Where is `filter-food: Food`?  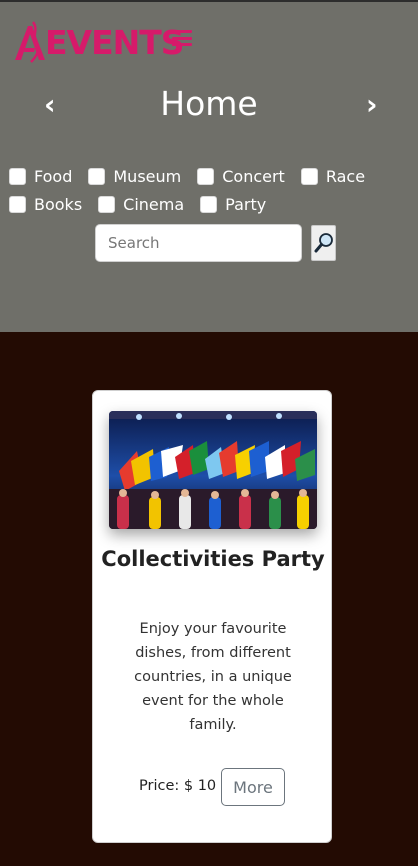
filter-food: Food is located at coordinates (40, 176).